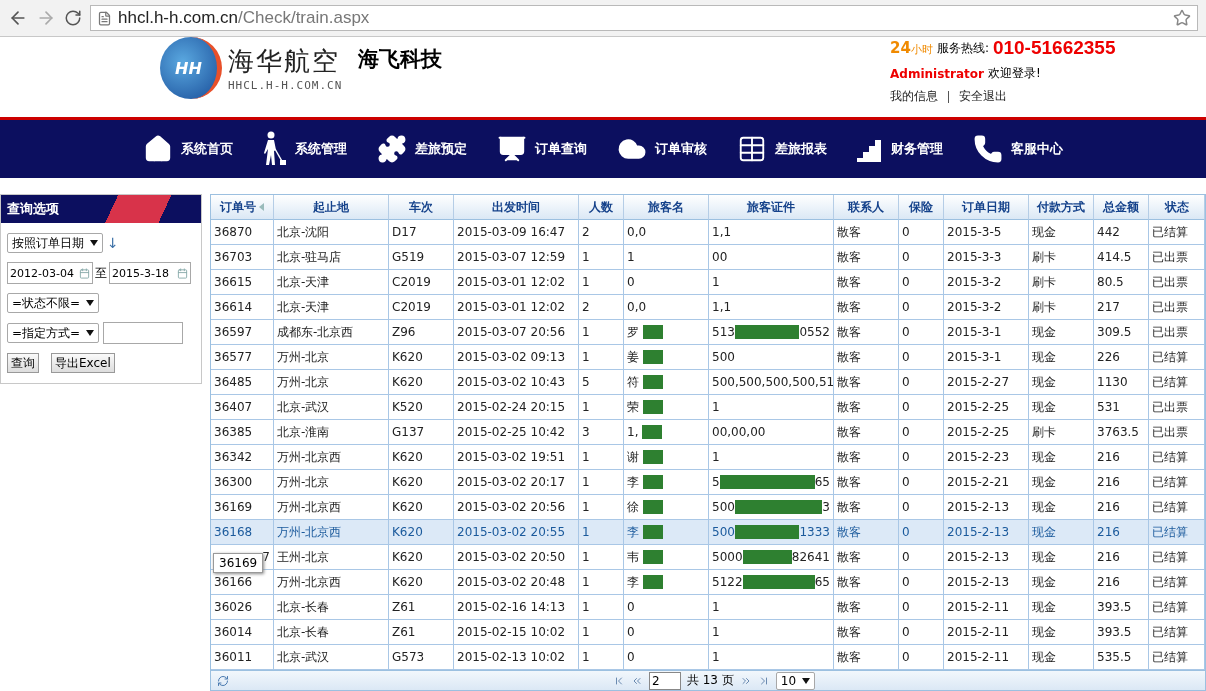  What do you see at coordinates (1061, 207) in the screenshot?
I see `column-header: 付款方式` at bounding box center [1061, 207].